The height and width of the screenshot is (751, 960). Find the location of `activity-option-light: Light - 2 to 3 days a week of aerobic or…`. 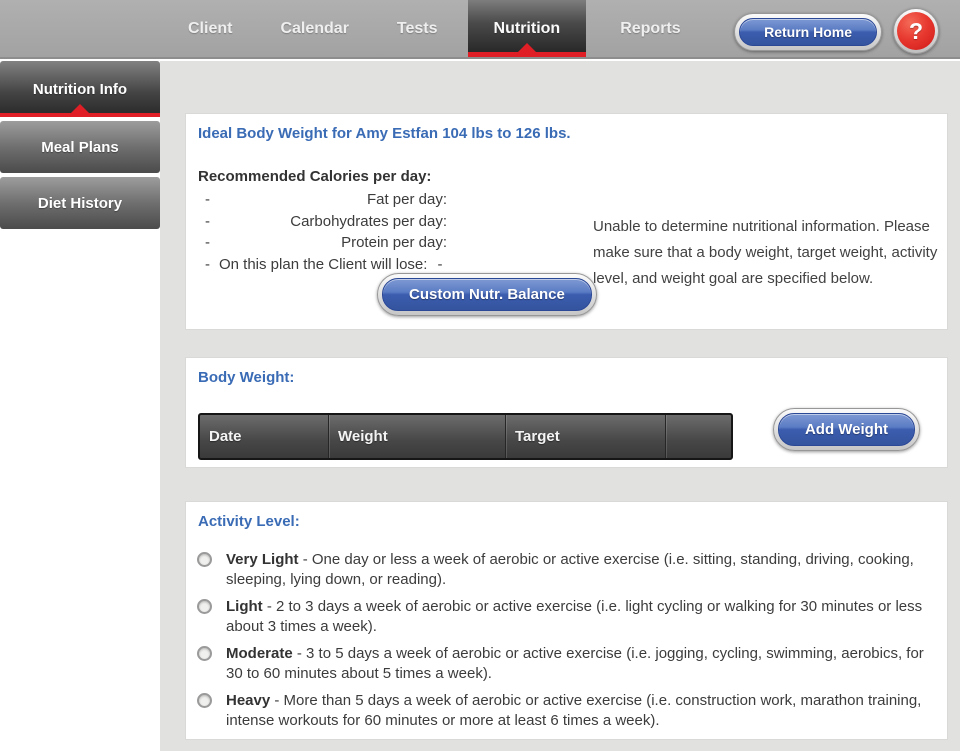

activity-option-light: Light - 2 to 3 days a week of aerobic or… is located at coordinates (572, 617).